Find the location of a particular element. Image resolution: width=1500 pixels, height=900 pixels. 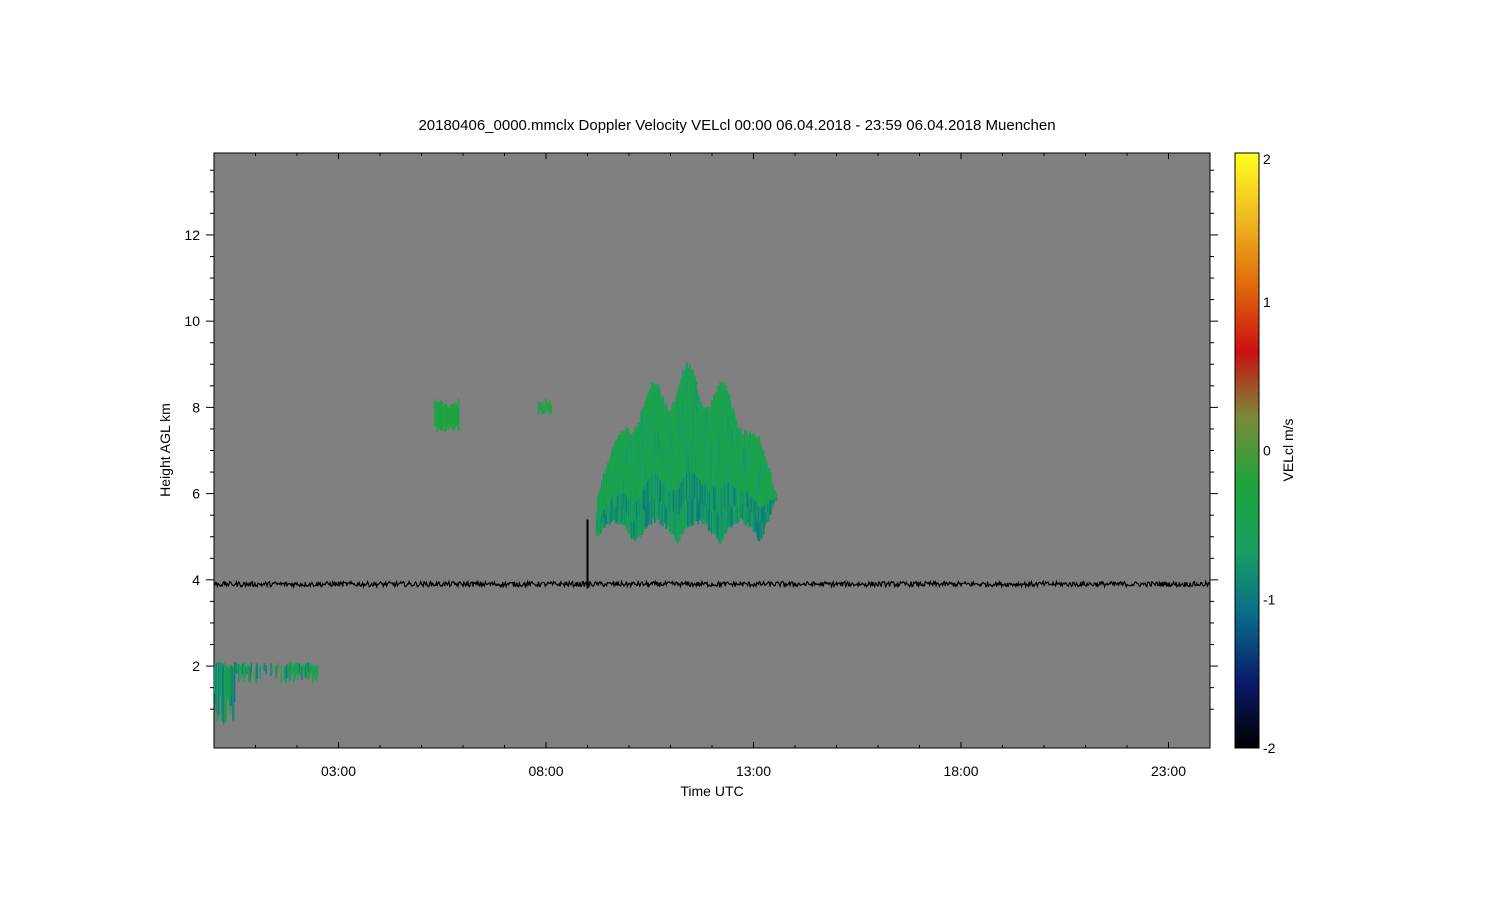

x-tick-label: 08:00 is located at coordinates (545, 771).